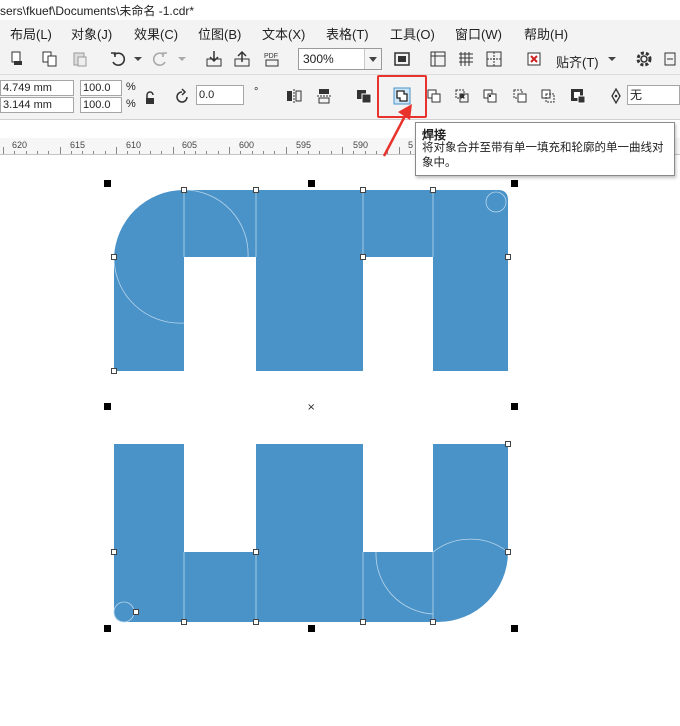 The image size is (680, 726). Describe the element at coordinates (318, 59) in the screenshot. I see `zoom-level-value: 300%` at that location.